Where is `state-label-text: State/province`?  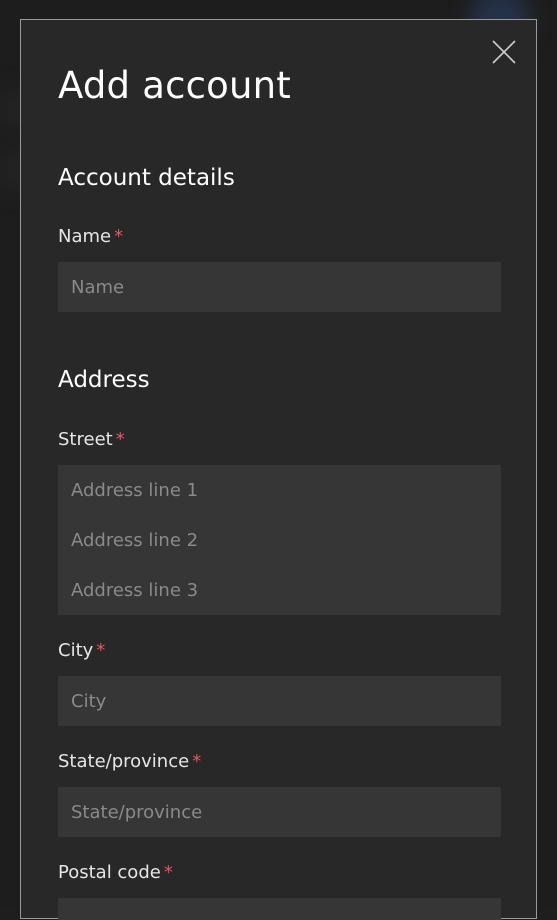
state-label-text: State/province is located at coordinates (124, 761).